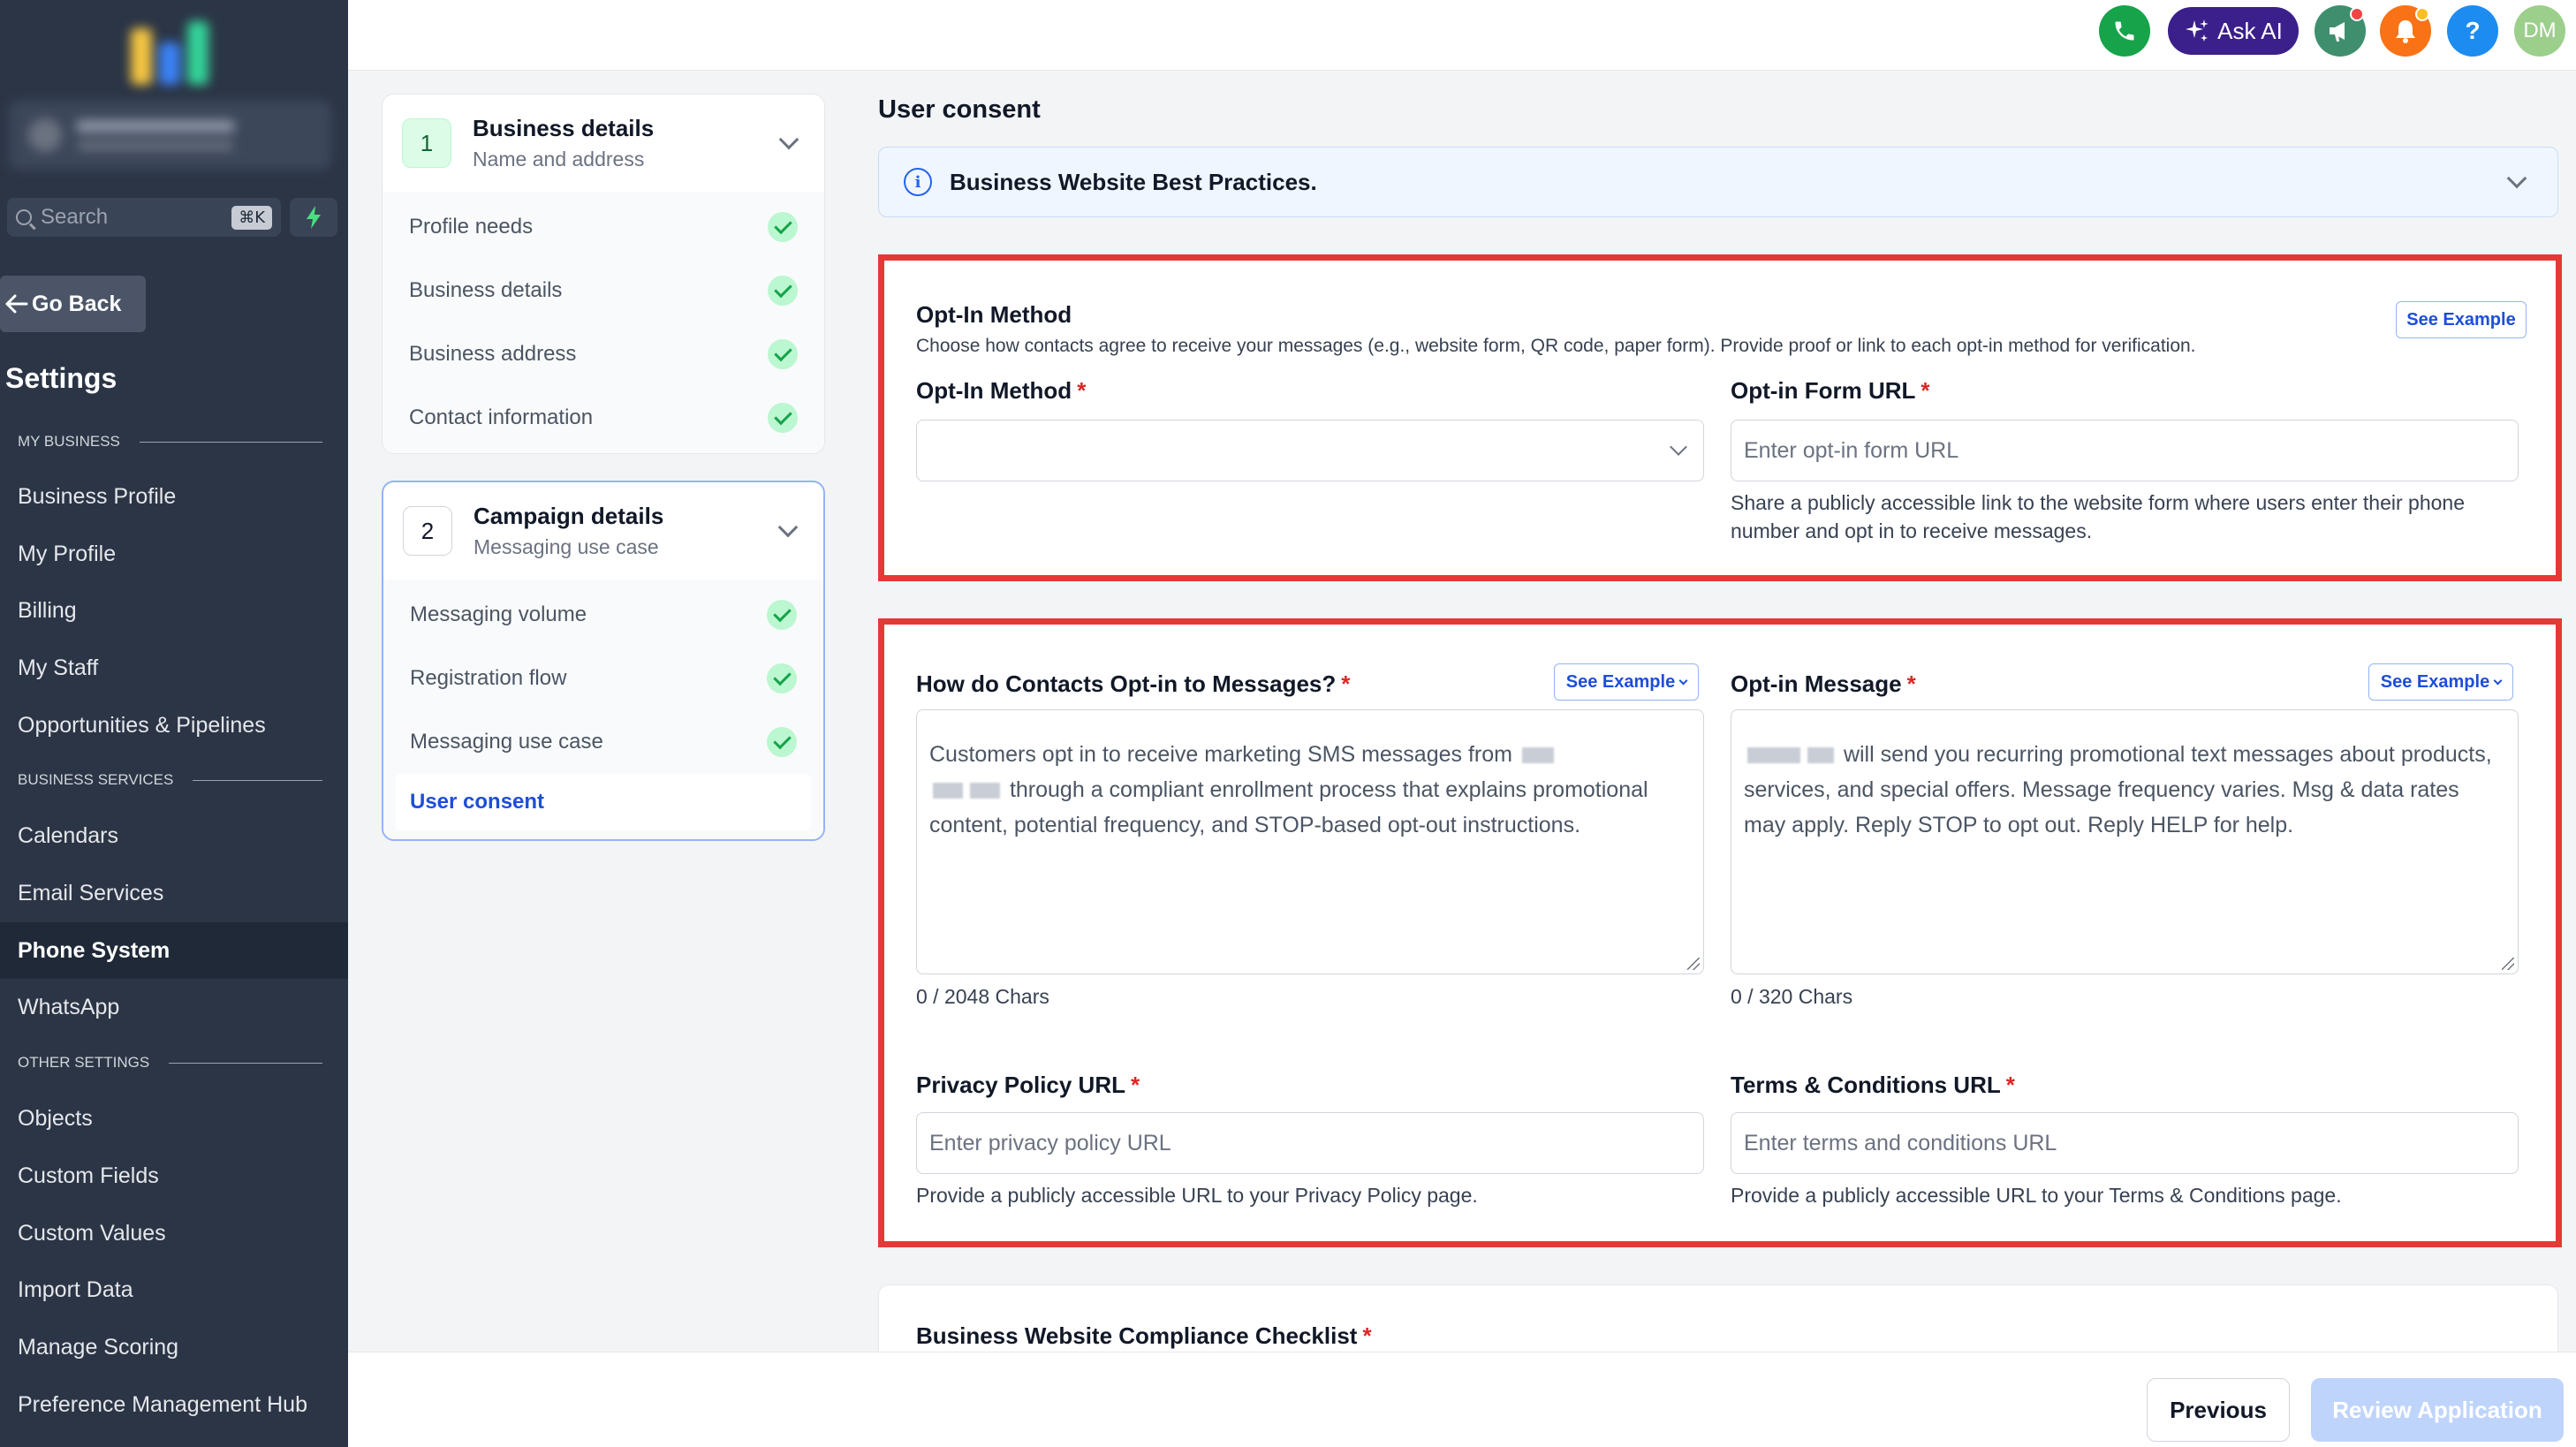  I want to click on sidebar-item-opportunities: Opportunities & Pipelines, so click(174, 725).